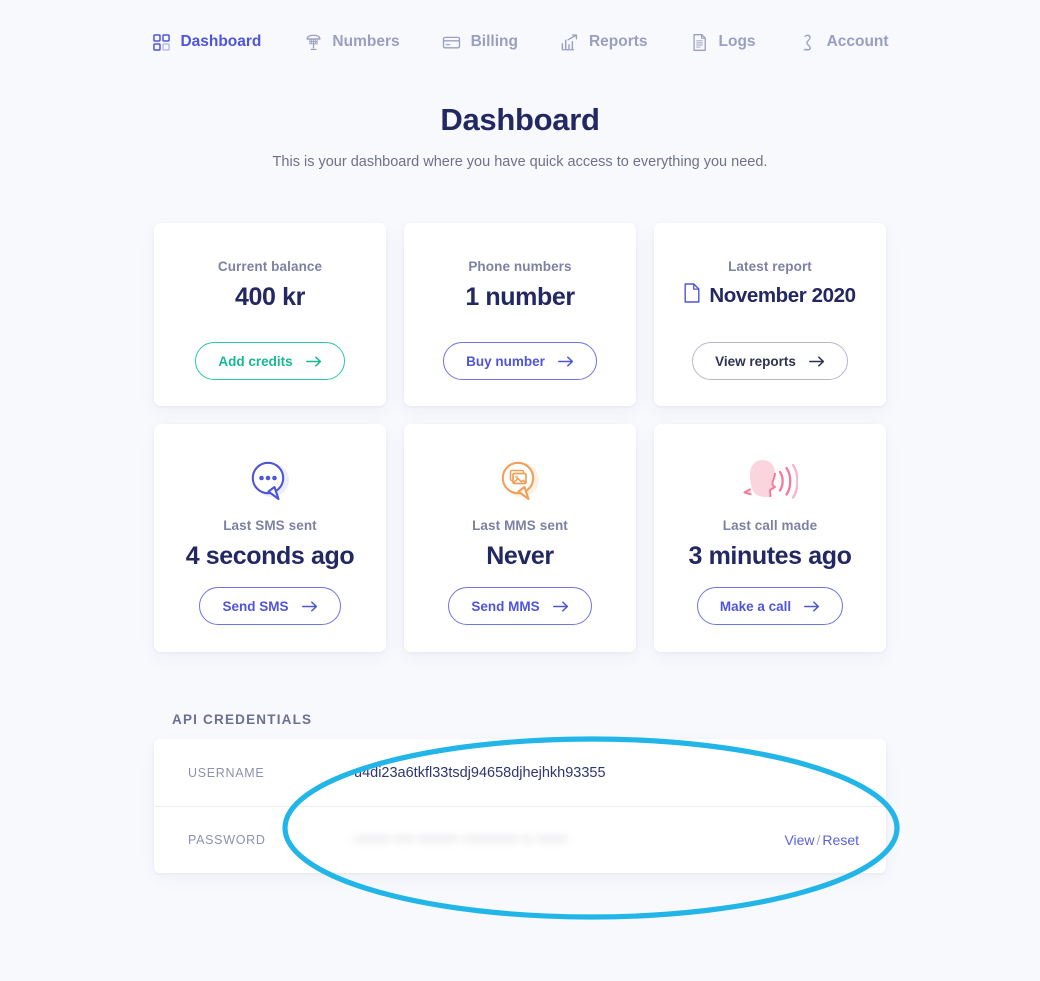  I want to click on card-label: Current balance, so click(270, 266).